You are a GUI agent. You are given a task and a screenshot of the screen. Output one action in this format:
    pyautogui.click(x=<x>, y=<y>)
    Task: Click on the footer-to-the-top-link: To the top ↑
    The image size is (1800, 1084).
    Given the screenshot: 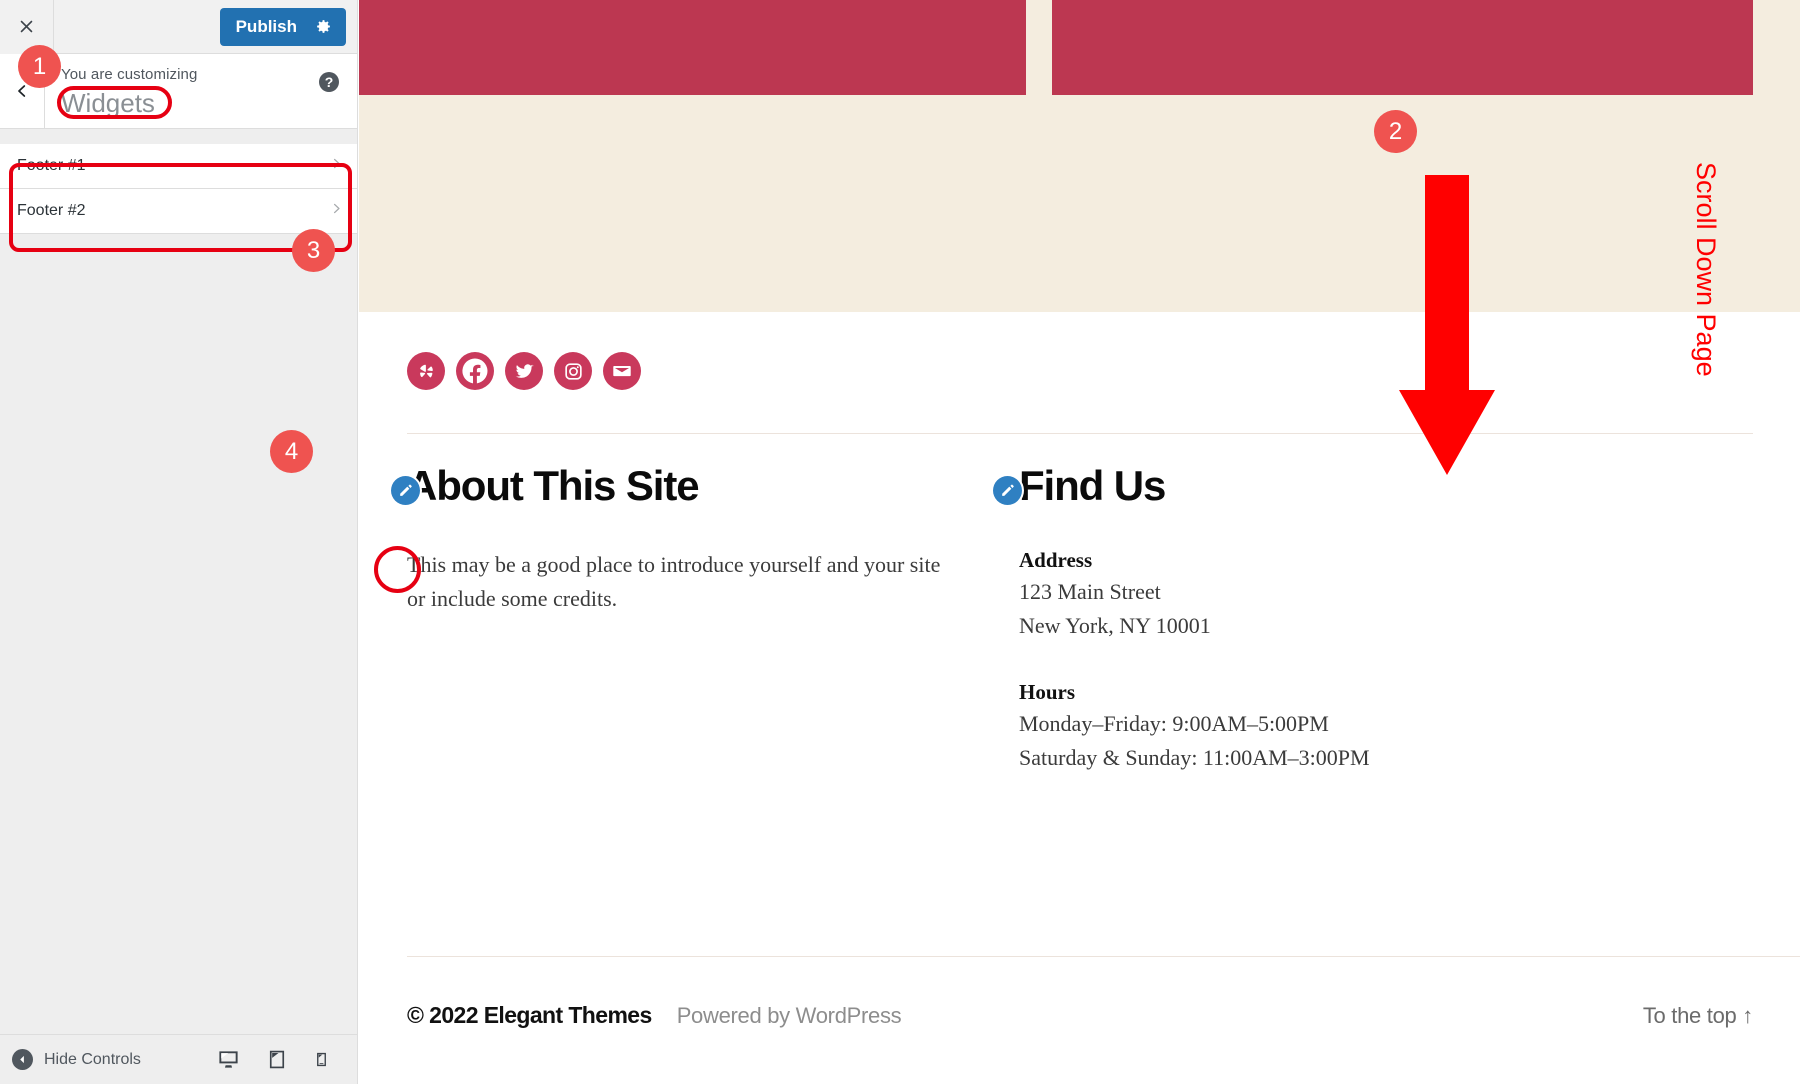 What is the action you would take?
    pyautogui.click(x=1698, y=1016)
    